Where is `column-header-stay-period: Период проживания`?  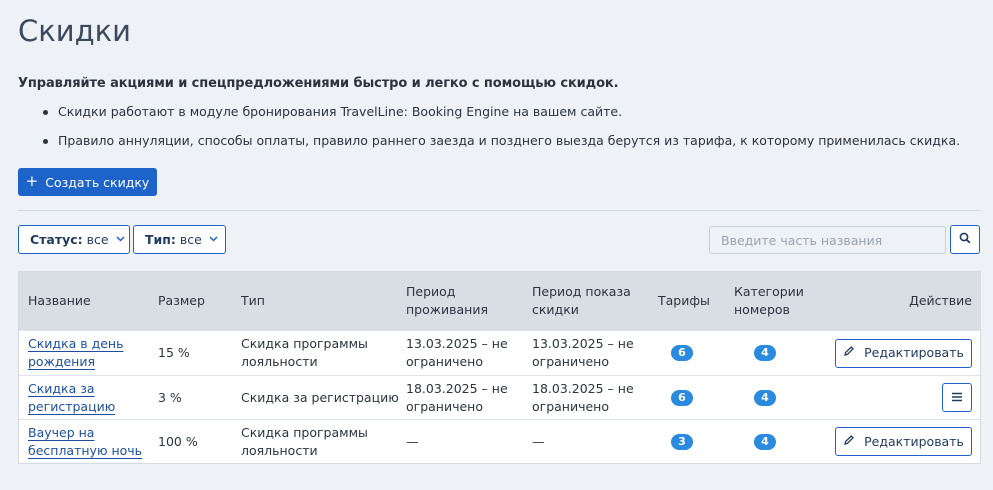
column-header-stay-period: Период проживания is located at coordinates (447, 300).